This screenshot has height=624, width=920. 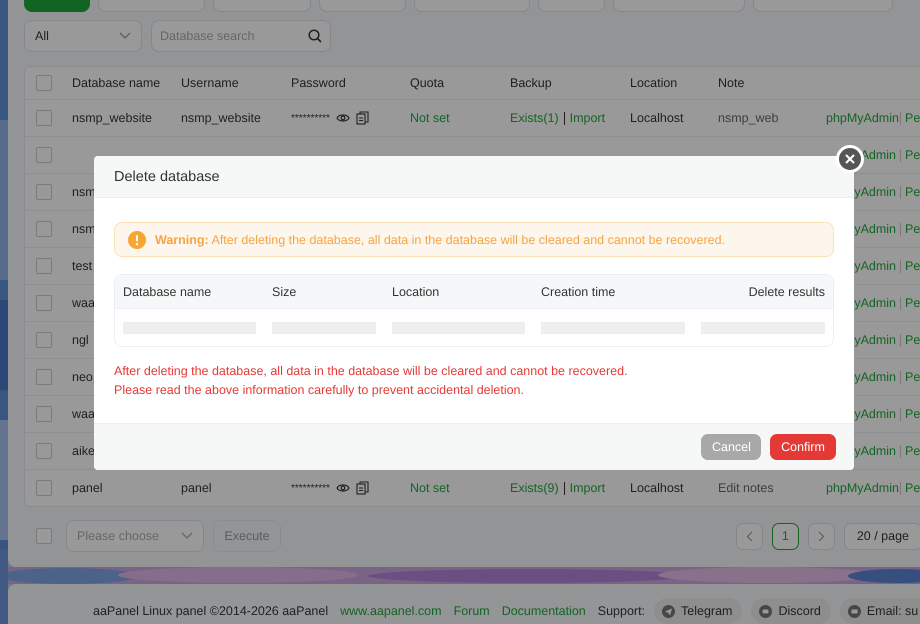 I want to click on warning-text: Warning: After deleting the database, all data in the database will be cleared and cannot be recovered., so click(x=440, y=239).